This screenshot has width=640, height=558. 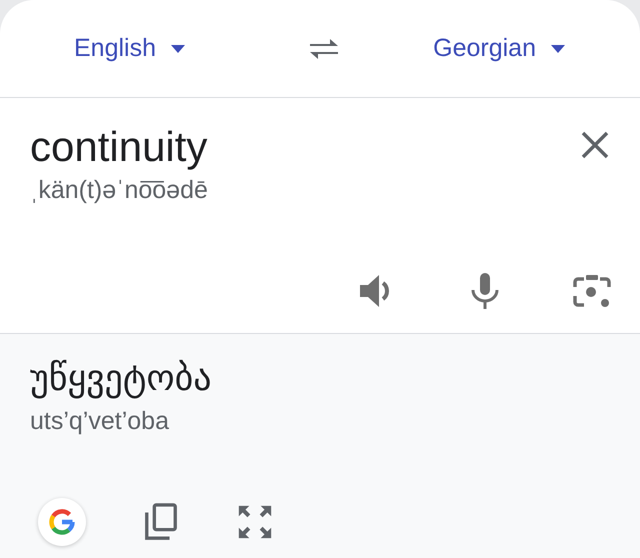 I want to click on transliteration-text: uts’q’vet’oba, so click(x=100, y=421).